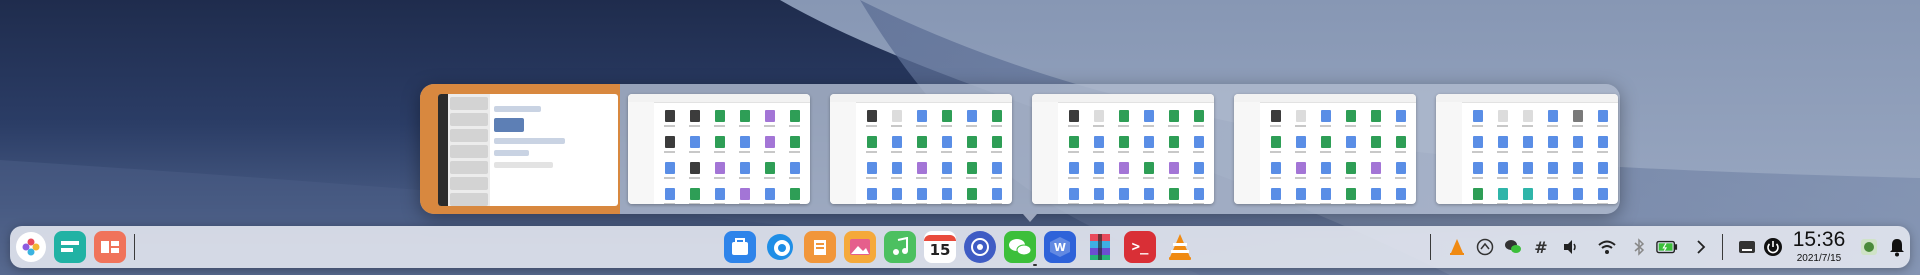 The height and width of the screenshot is (275, 1920). What do you see at coordinates (1819, 258) in the screenshot?
I see `clock-date: 2021/7/15` at bounding box center [1819, 258].